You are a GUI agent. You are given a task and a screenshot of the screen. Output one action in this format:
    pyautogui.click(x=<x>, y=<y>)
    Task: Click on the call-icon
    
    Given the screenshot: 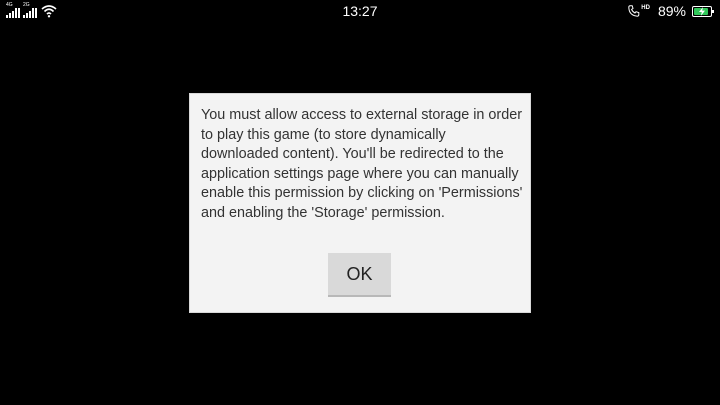 What is the action you would take?
    pyautogui.click(x=634, y=11)
    